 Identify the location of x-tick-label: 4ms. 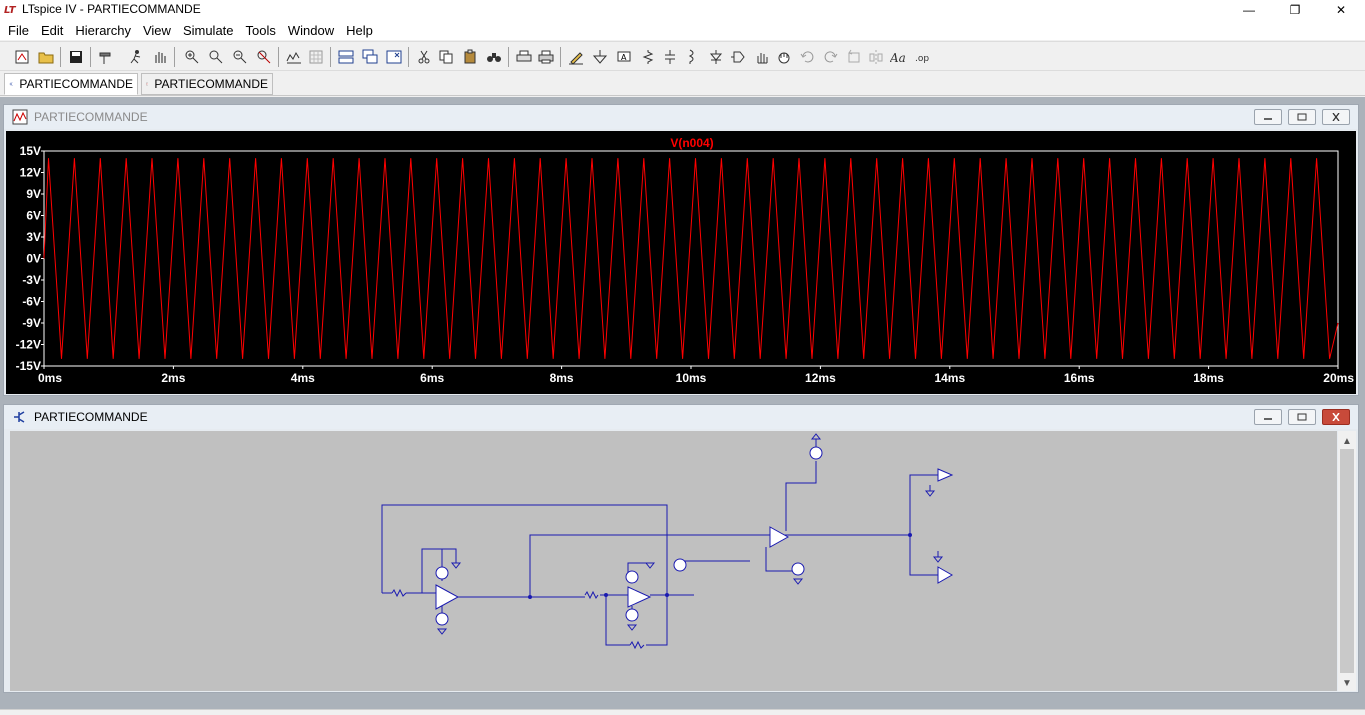
(303, 378).